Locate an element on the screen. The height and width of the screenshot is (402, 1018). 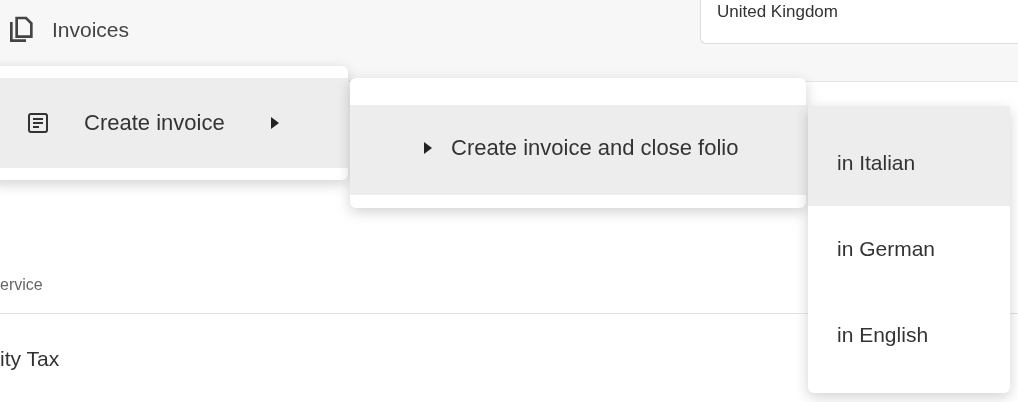
field-label: ervice is located at coordinates (21, 285).